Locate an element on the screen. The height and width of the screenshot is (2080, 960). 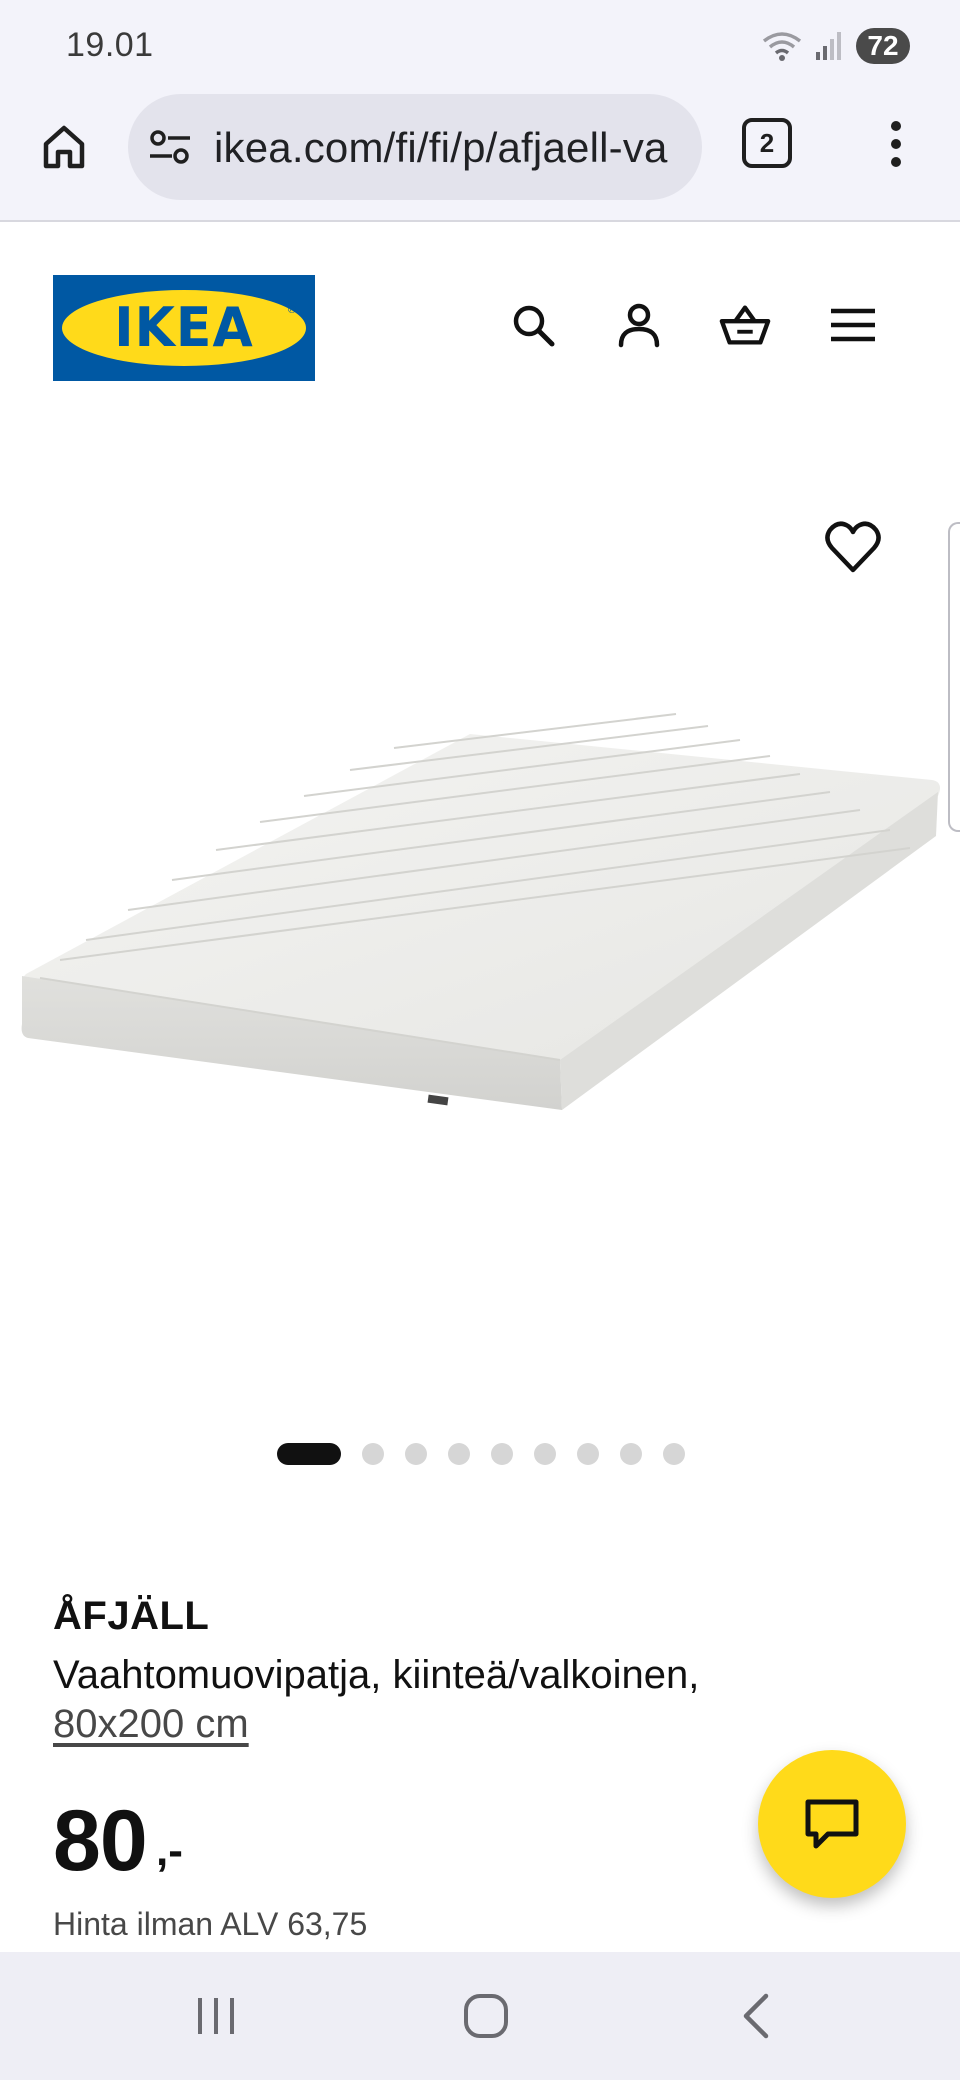
basket-button is located at coordinates (745, 325).